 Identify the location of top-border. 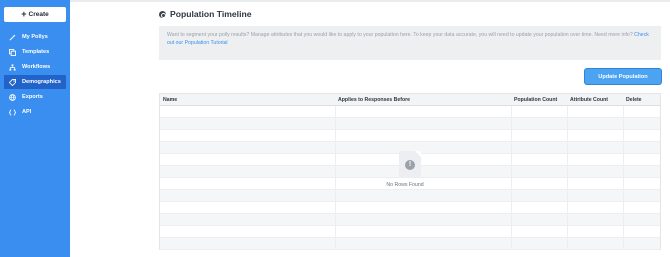
(370, 1).